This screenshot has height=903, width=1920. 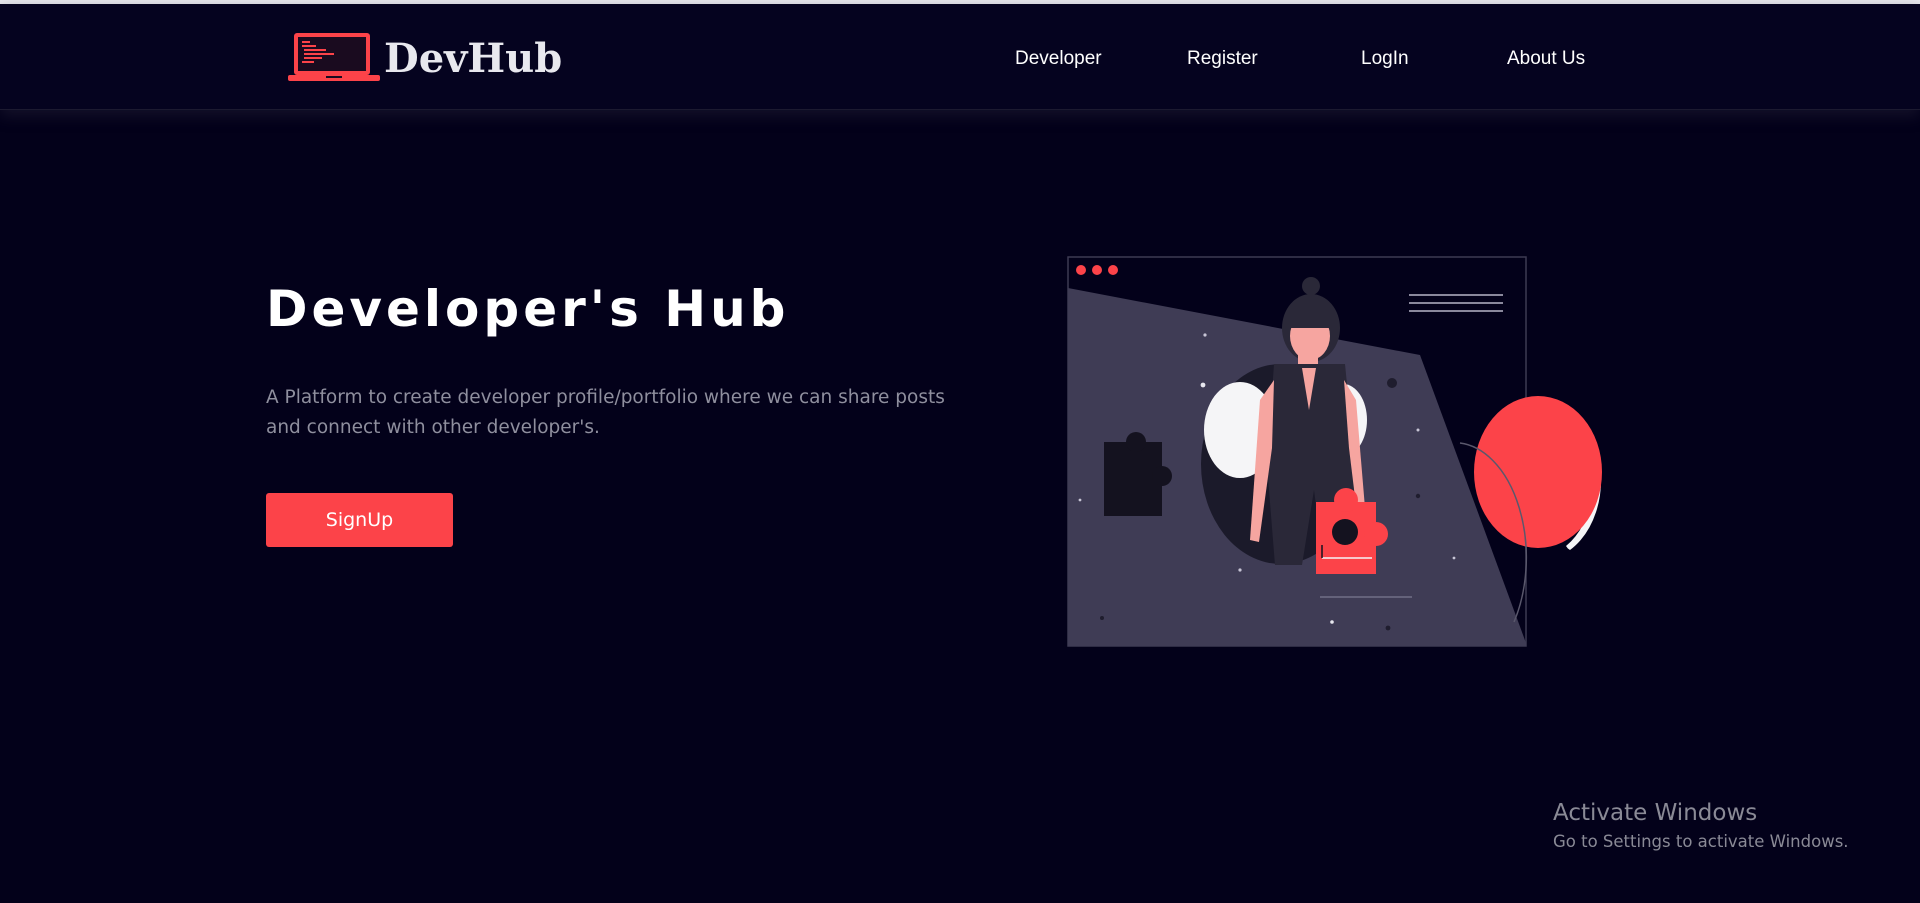 I want to click on hero-title: Developer's Hub, so click(x=528, y=309).